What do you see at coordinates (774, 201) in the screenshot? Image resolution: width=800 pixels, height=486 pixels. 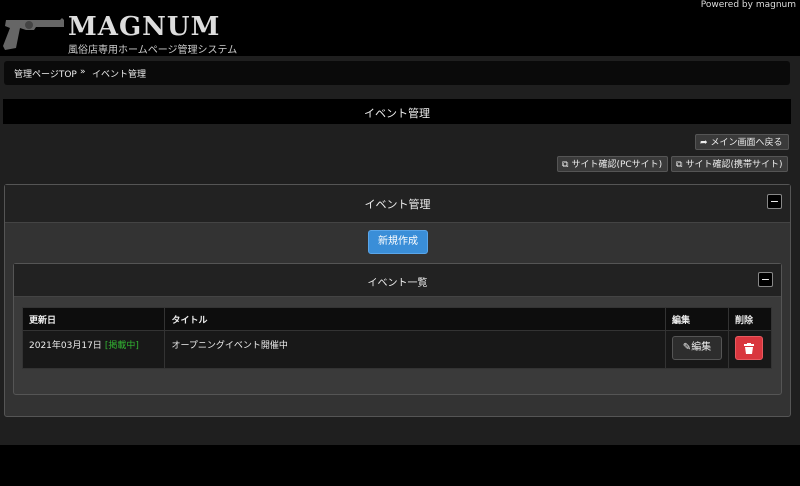 I see `panel-collapse-button: −` at bounding box center [774, 201].